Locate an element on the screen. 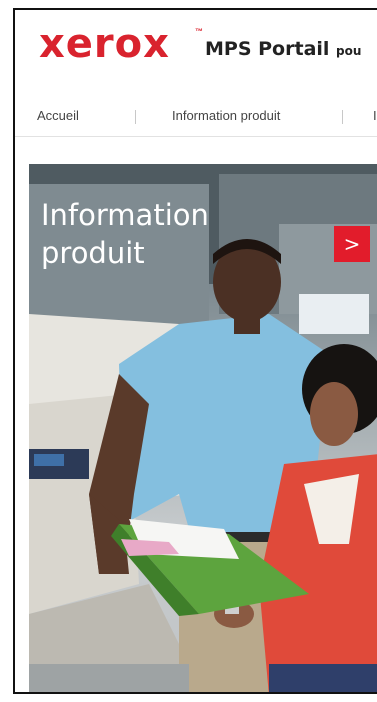  main-nav: Accueil Information produit I is located at coordinates (196, 116).